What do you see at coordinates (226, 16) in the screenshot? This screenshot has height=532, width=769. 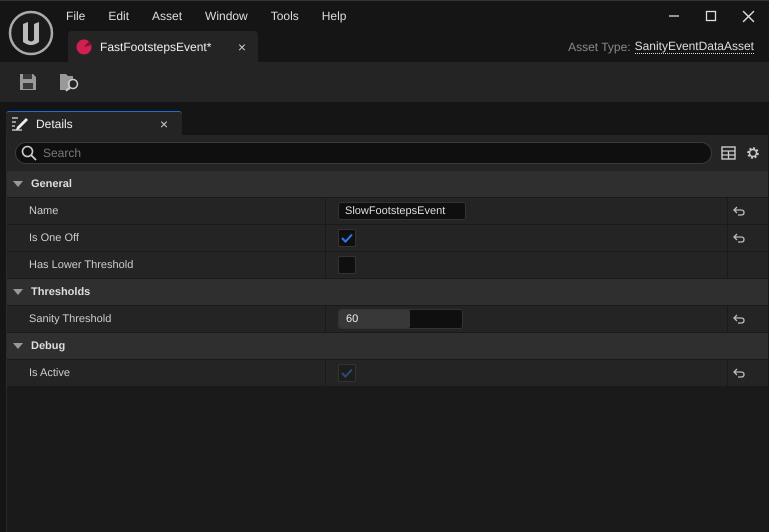 I see `menu-item: Window` at bounding box center [226, 16].